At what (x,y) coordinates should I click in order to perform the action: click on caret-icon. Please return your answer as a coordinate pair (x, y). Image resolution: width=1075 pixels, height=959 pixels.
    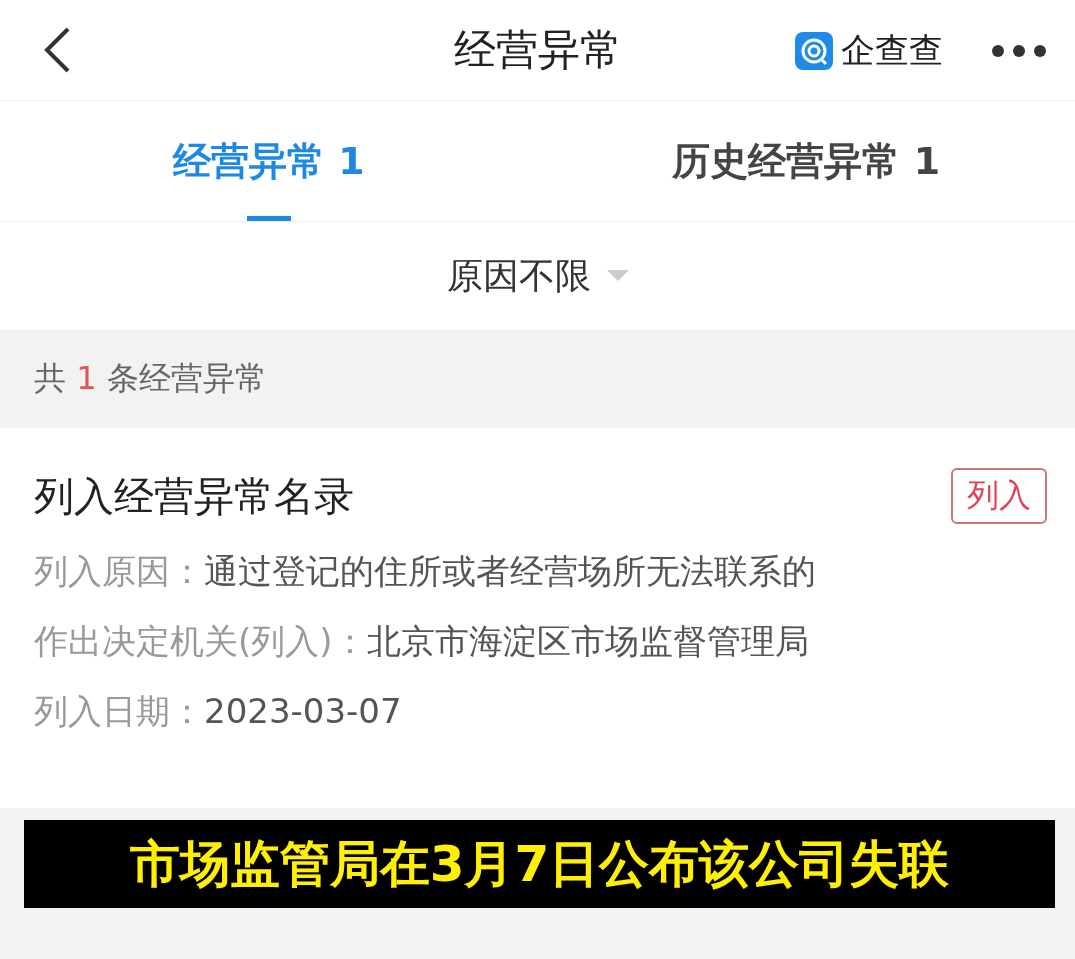
    Looking at the image, I should click on (617, 276).